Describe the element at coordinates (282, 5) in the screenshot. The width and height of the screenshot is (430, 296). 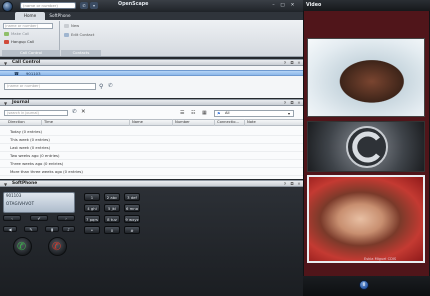
I see `maximize-icon: □` at that location.